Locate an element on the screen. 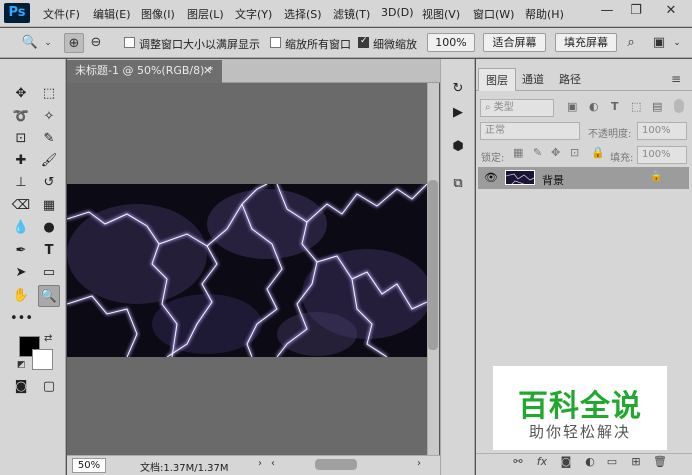  scroll-right-icon: › is located at coordinates (419, 463).